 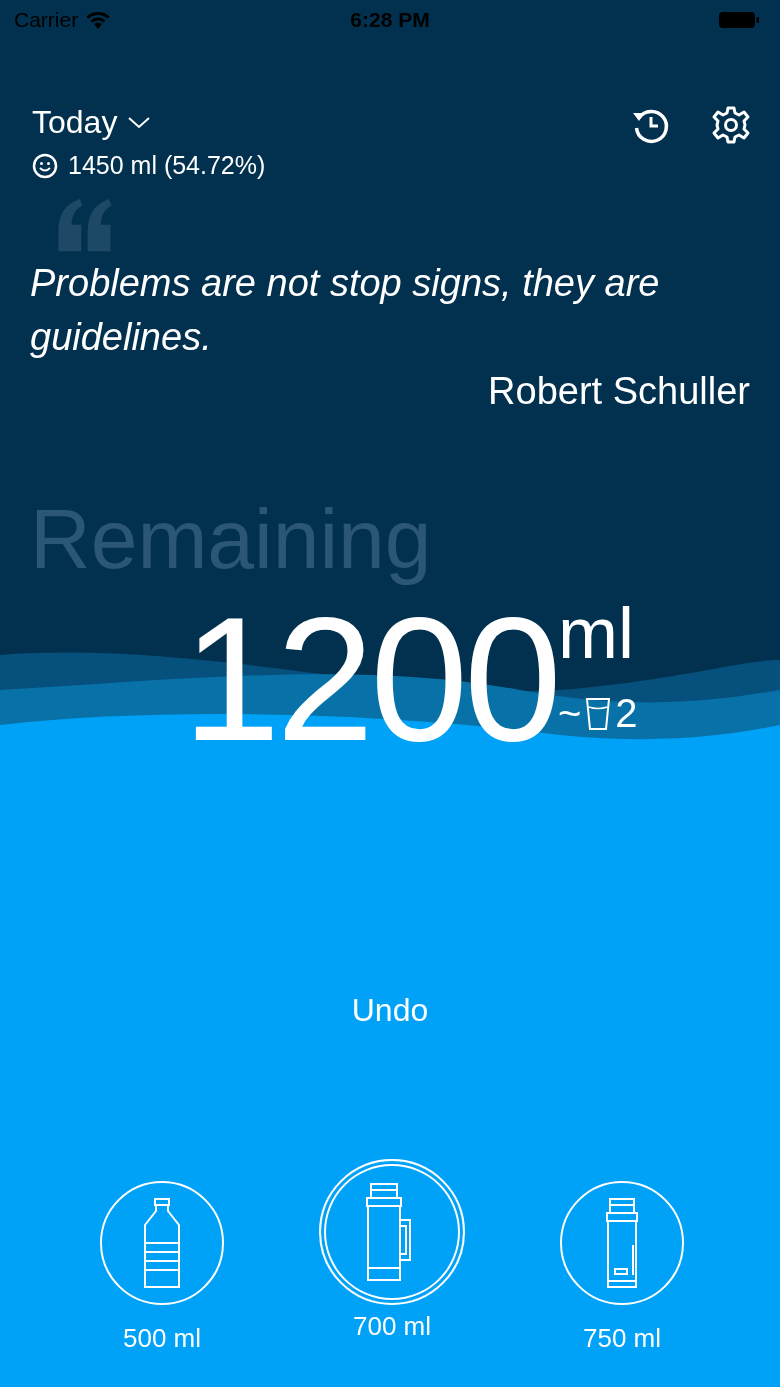 I want to click on unit-label: ml, so click(x=596, y=633).